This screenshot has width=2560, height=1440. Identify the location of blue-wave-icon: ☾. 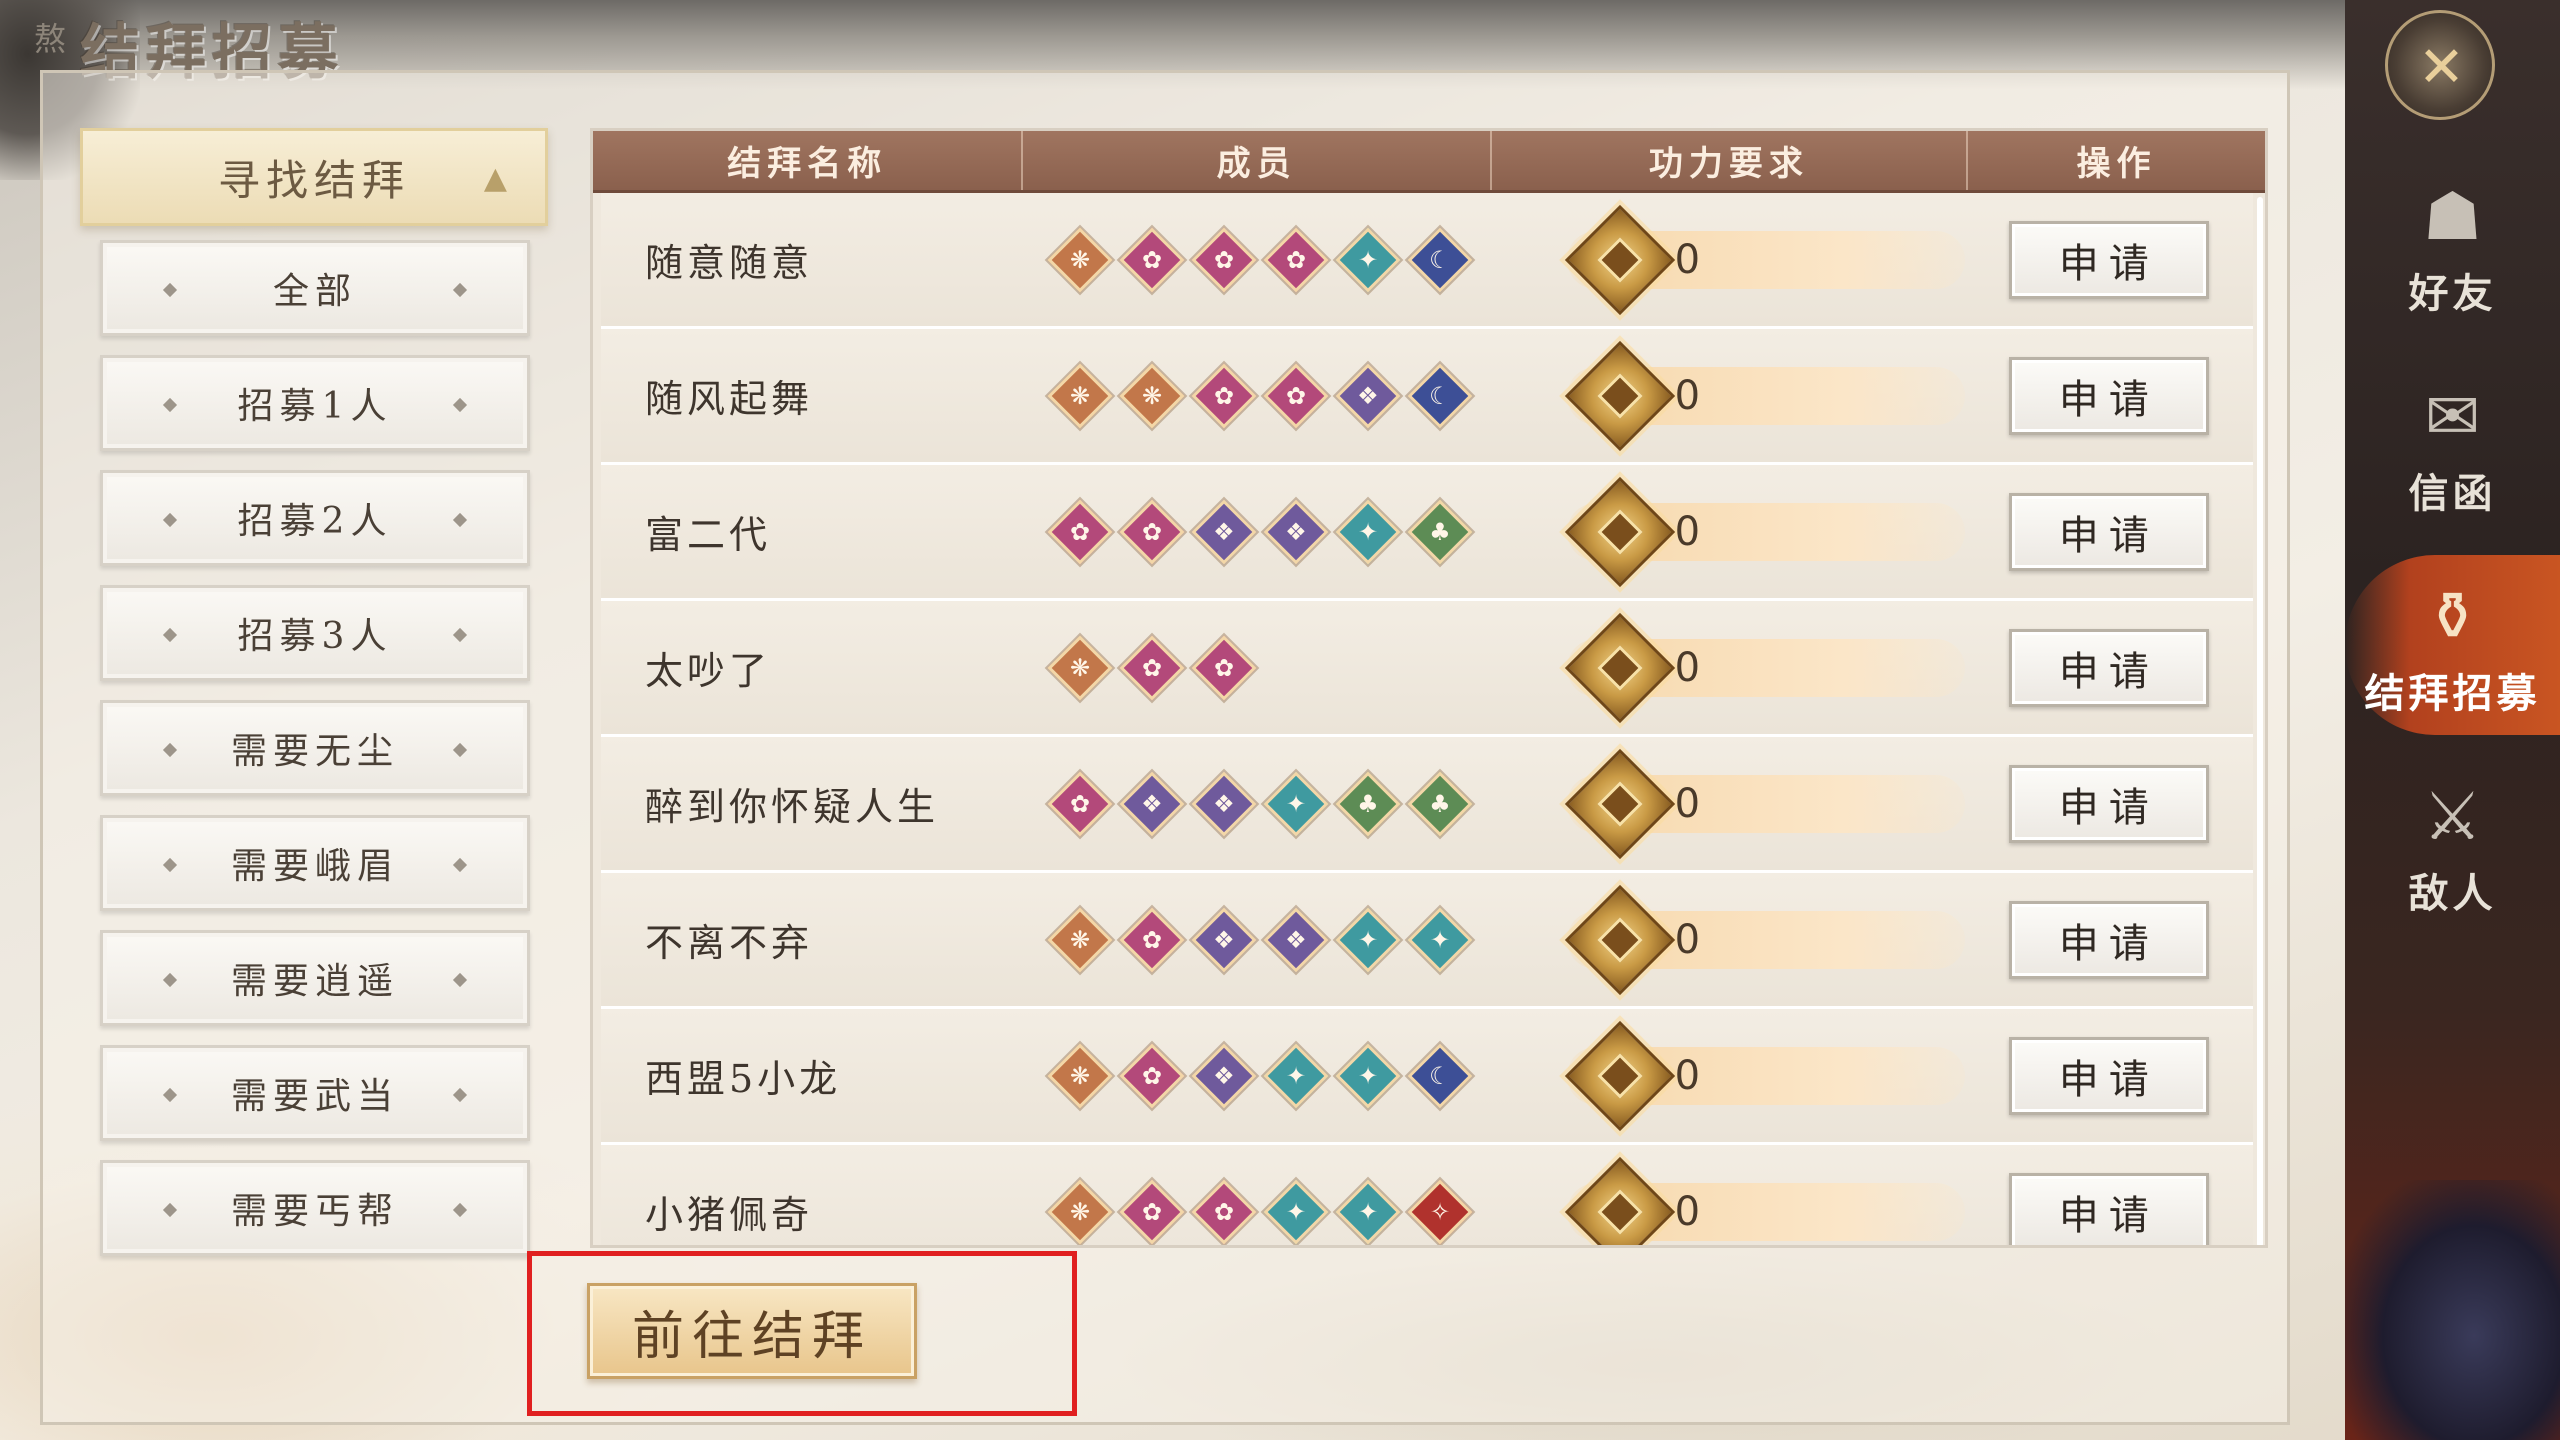
(1440, 1075).